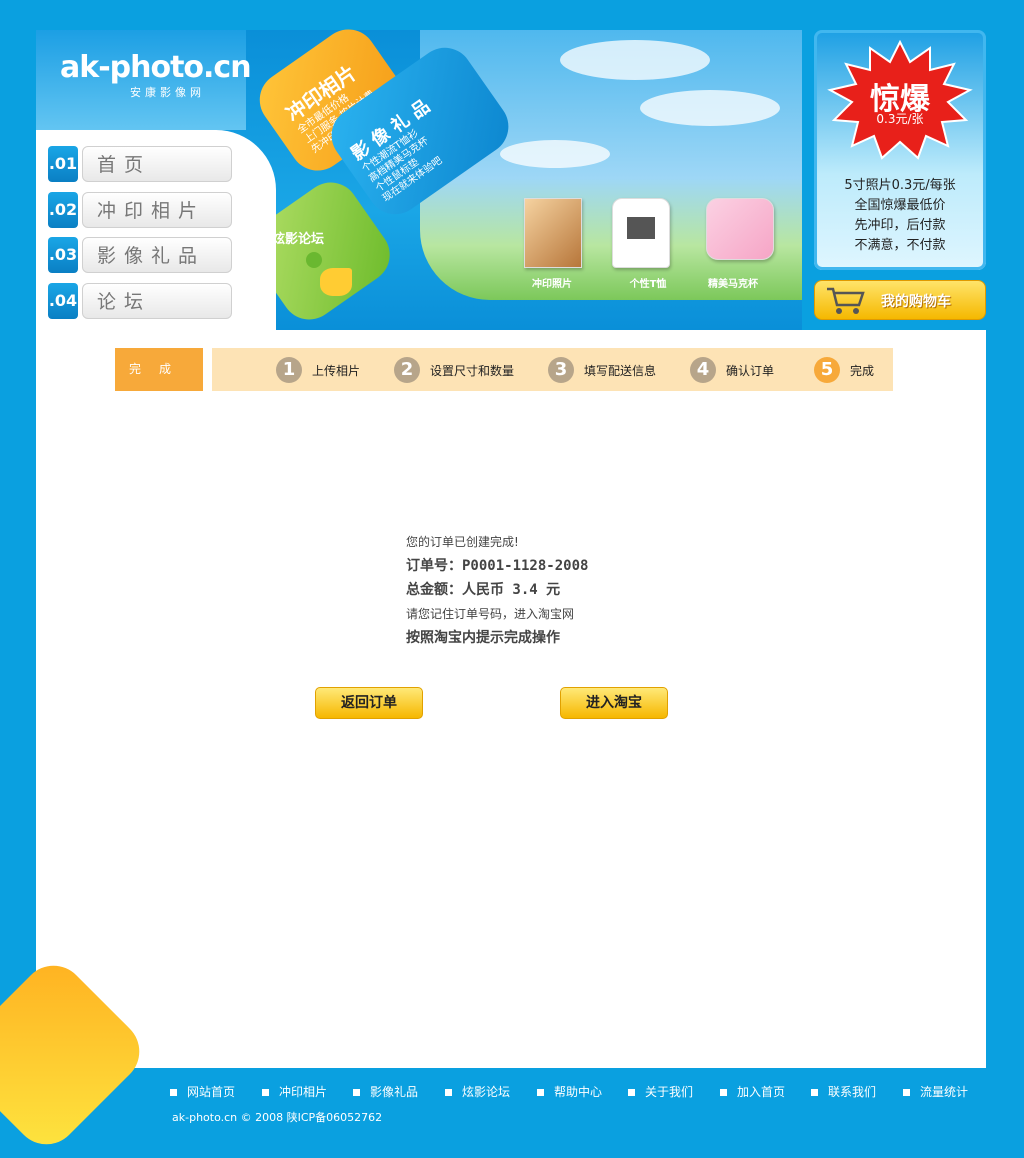 Image resolution: width=1024 pixels, height=1158 pixels. I want to click on step-number: 2, so click(407, 370).